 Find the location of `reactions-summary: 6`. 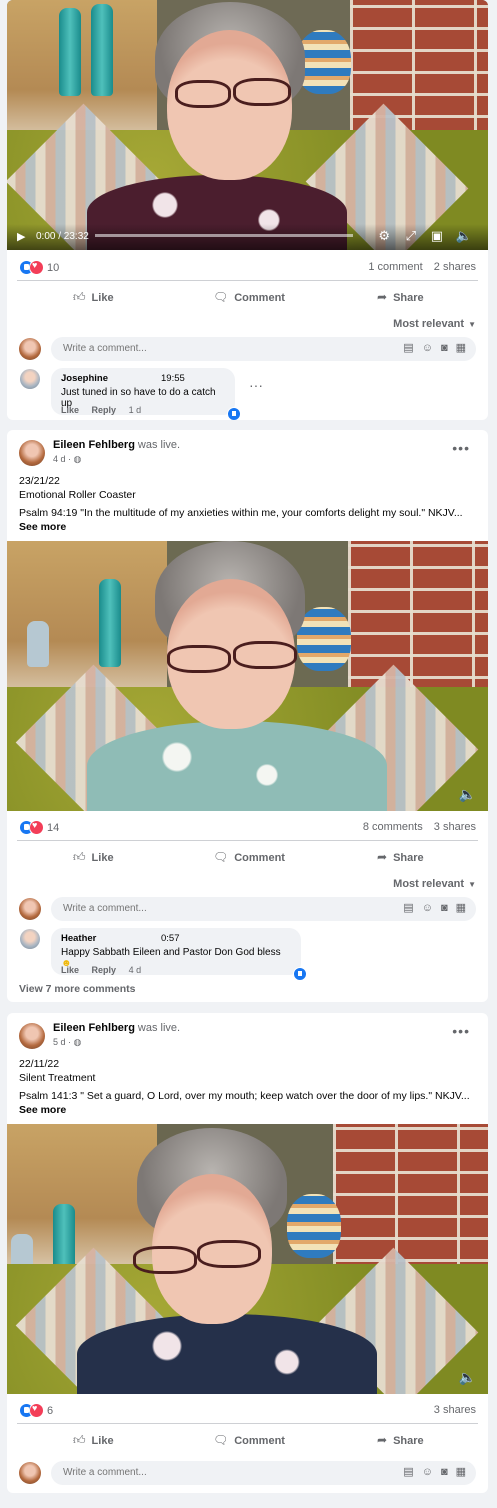

reactions-summary: 6 is located at coordinates (36, 1410).